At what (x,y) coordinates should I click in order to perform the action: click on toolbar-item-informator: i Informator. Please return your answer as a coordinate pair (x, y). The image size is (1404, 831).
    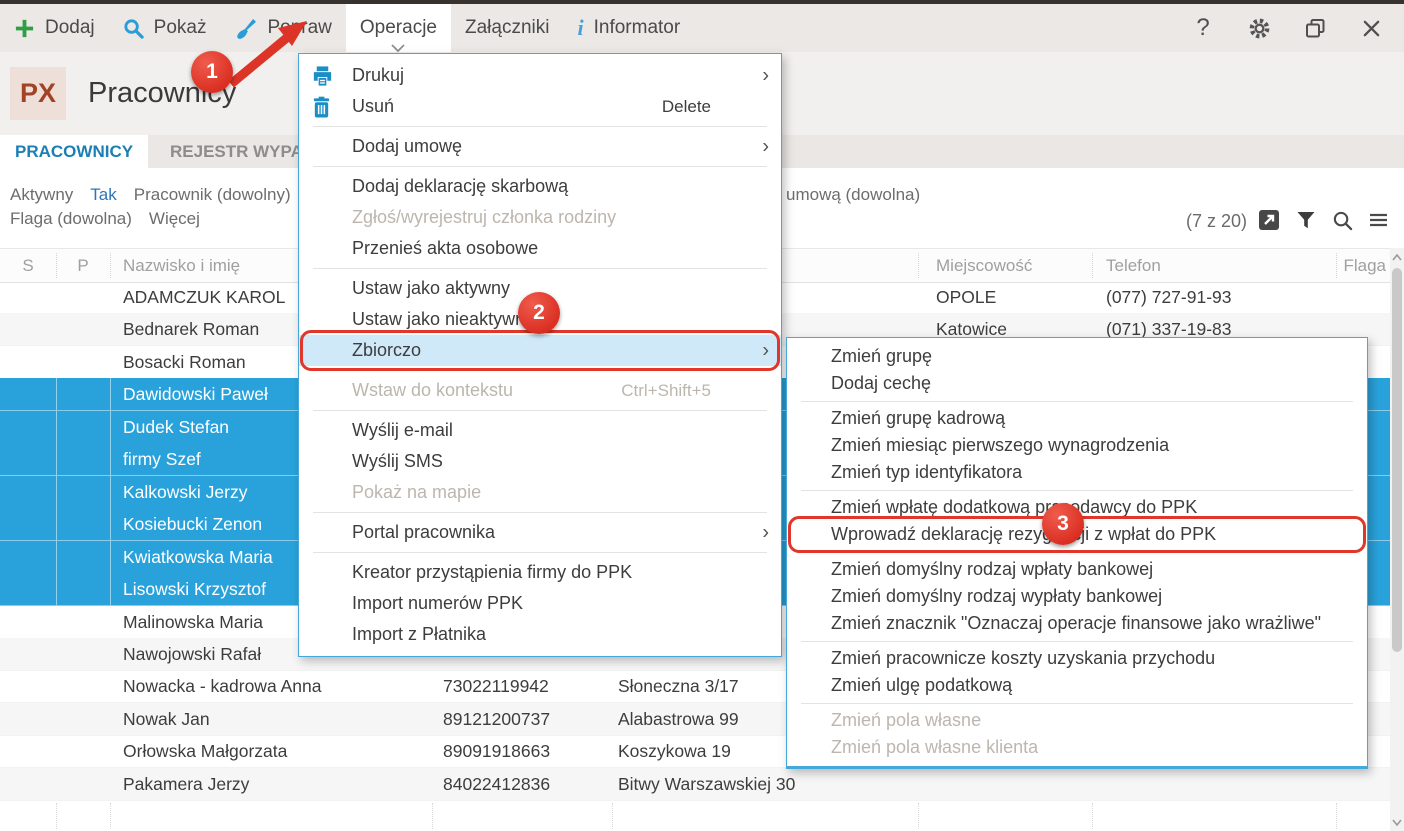
    Looking at the image, I should click on (628, 28).